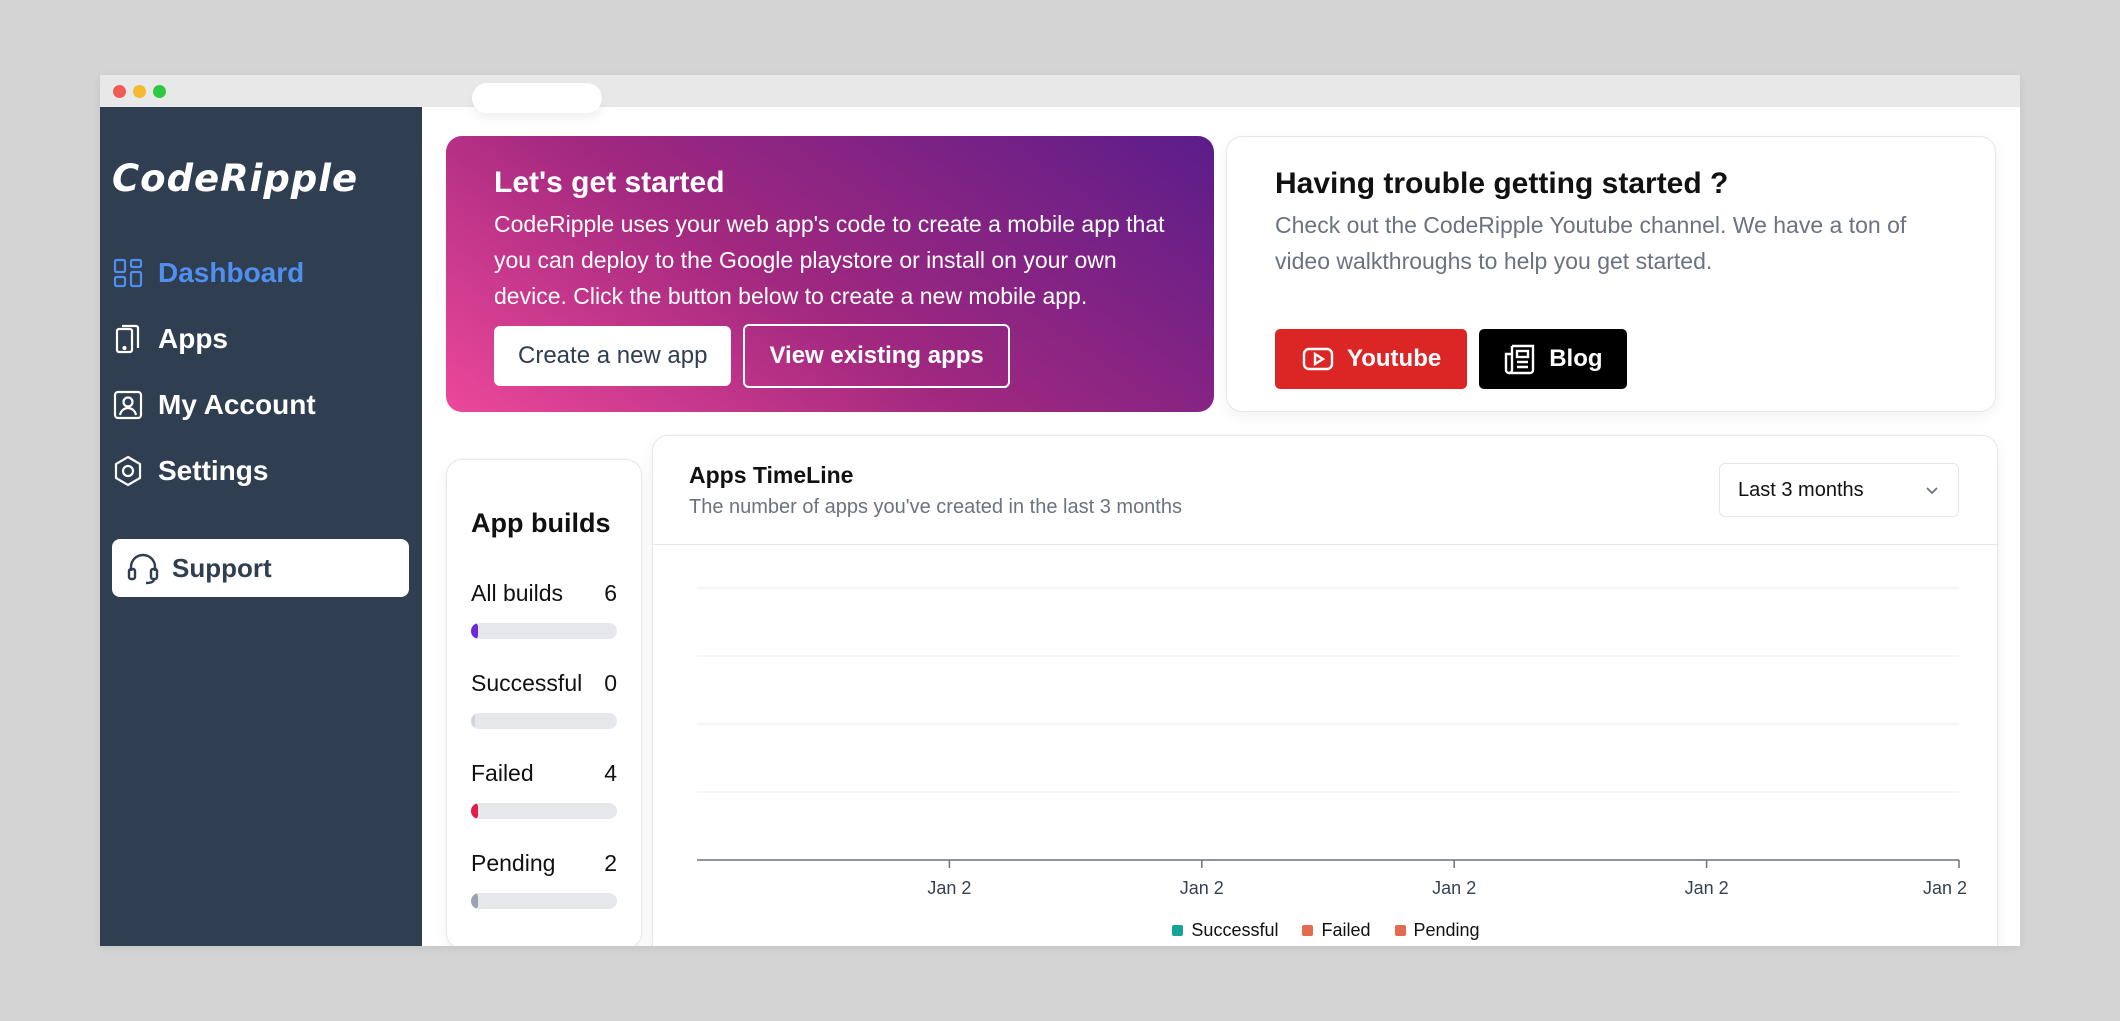  Describe the element at coordinates (537, 98) in the screenshot. I see `top-decoration` at that location.